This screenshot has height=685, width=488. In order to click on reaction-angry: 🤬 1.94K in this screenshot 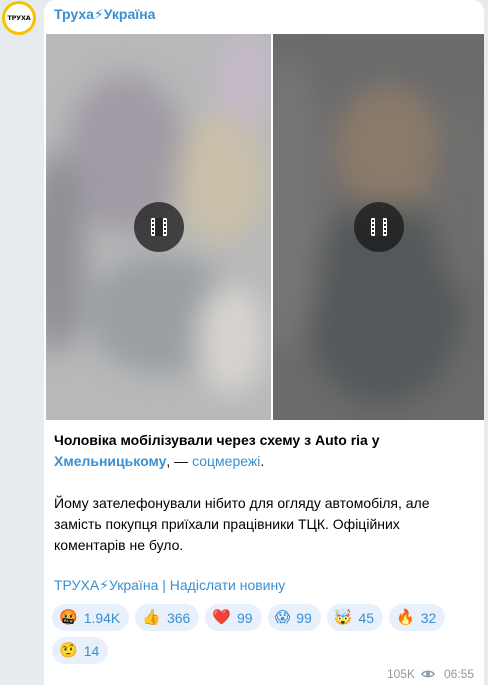, I will do `click(91, 617)`.